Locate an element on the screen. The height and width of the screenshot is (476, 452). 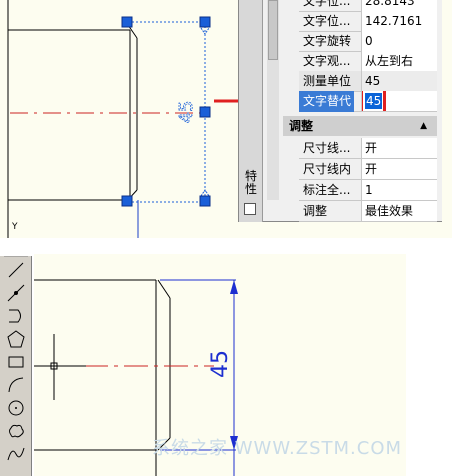
spline-tool-icon is located at coordinates (16, 454).